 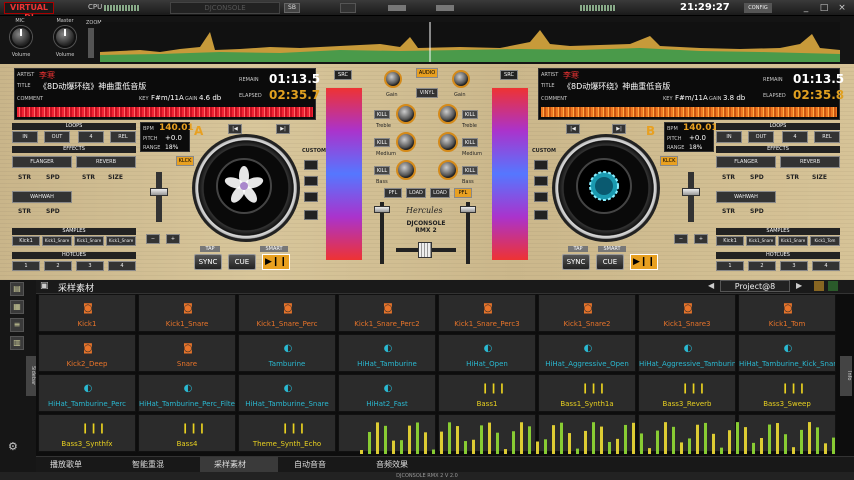 I want to click on sample-pad: ◙ Kick1_Tom, so click(x=787, y=313).